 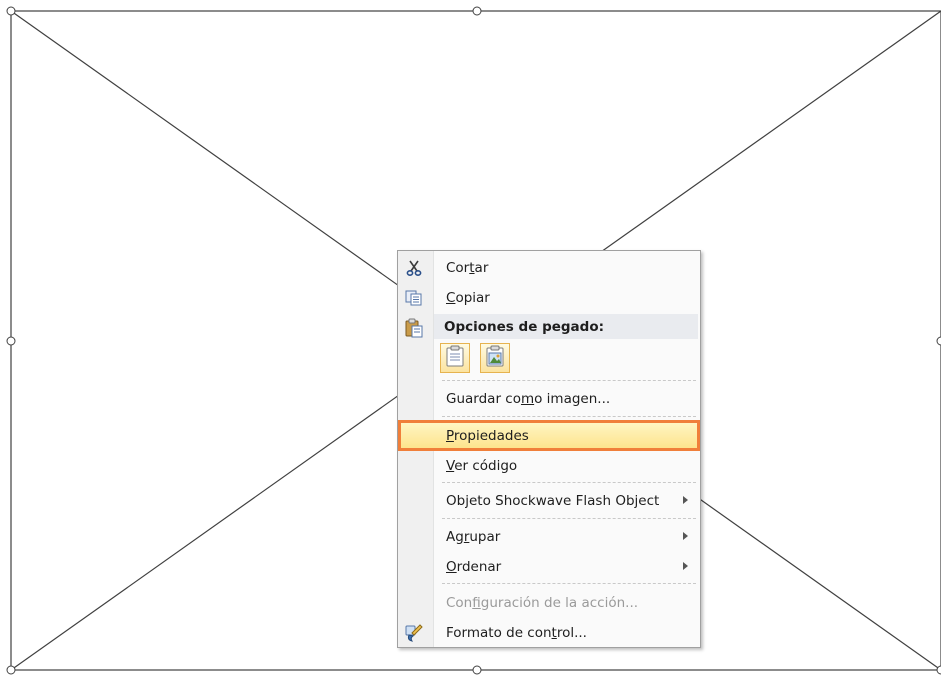 What do you see at coordinates (11, 670) in the screenshot?
I see `resize-handle-bottom-left` at bounding box center [11, 670].